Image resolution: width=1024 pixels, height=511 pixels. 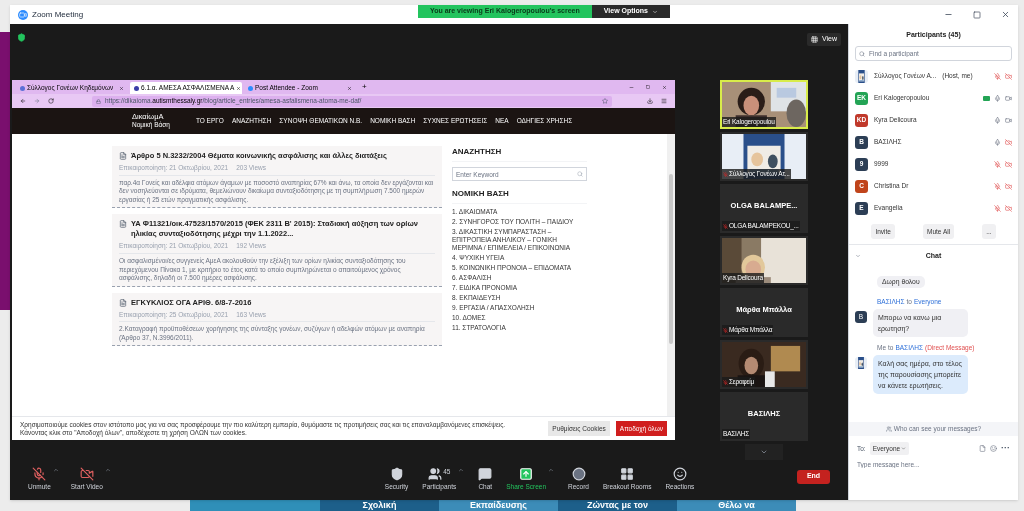 What do you see at coordinates (736, 505) in the screenshot?
I see `desktop-tile: Θέλω να` at bounding box center [736, 505].